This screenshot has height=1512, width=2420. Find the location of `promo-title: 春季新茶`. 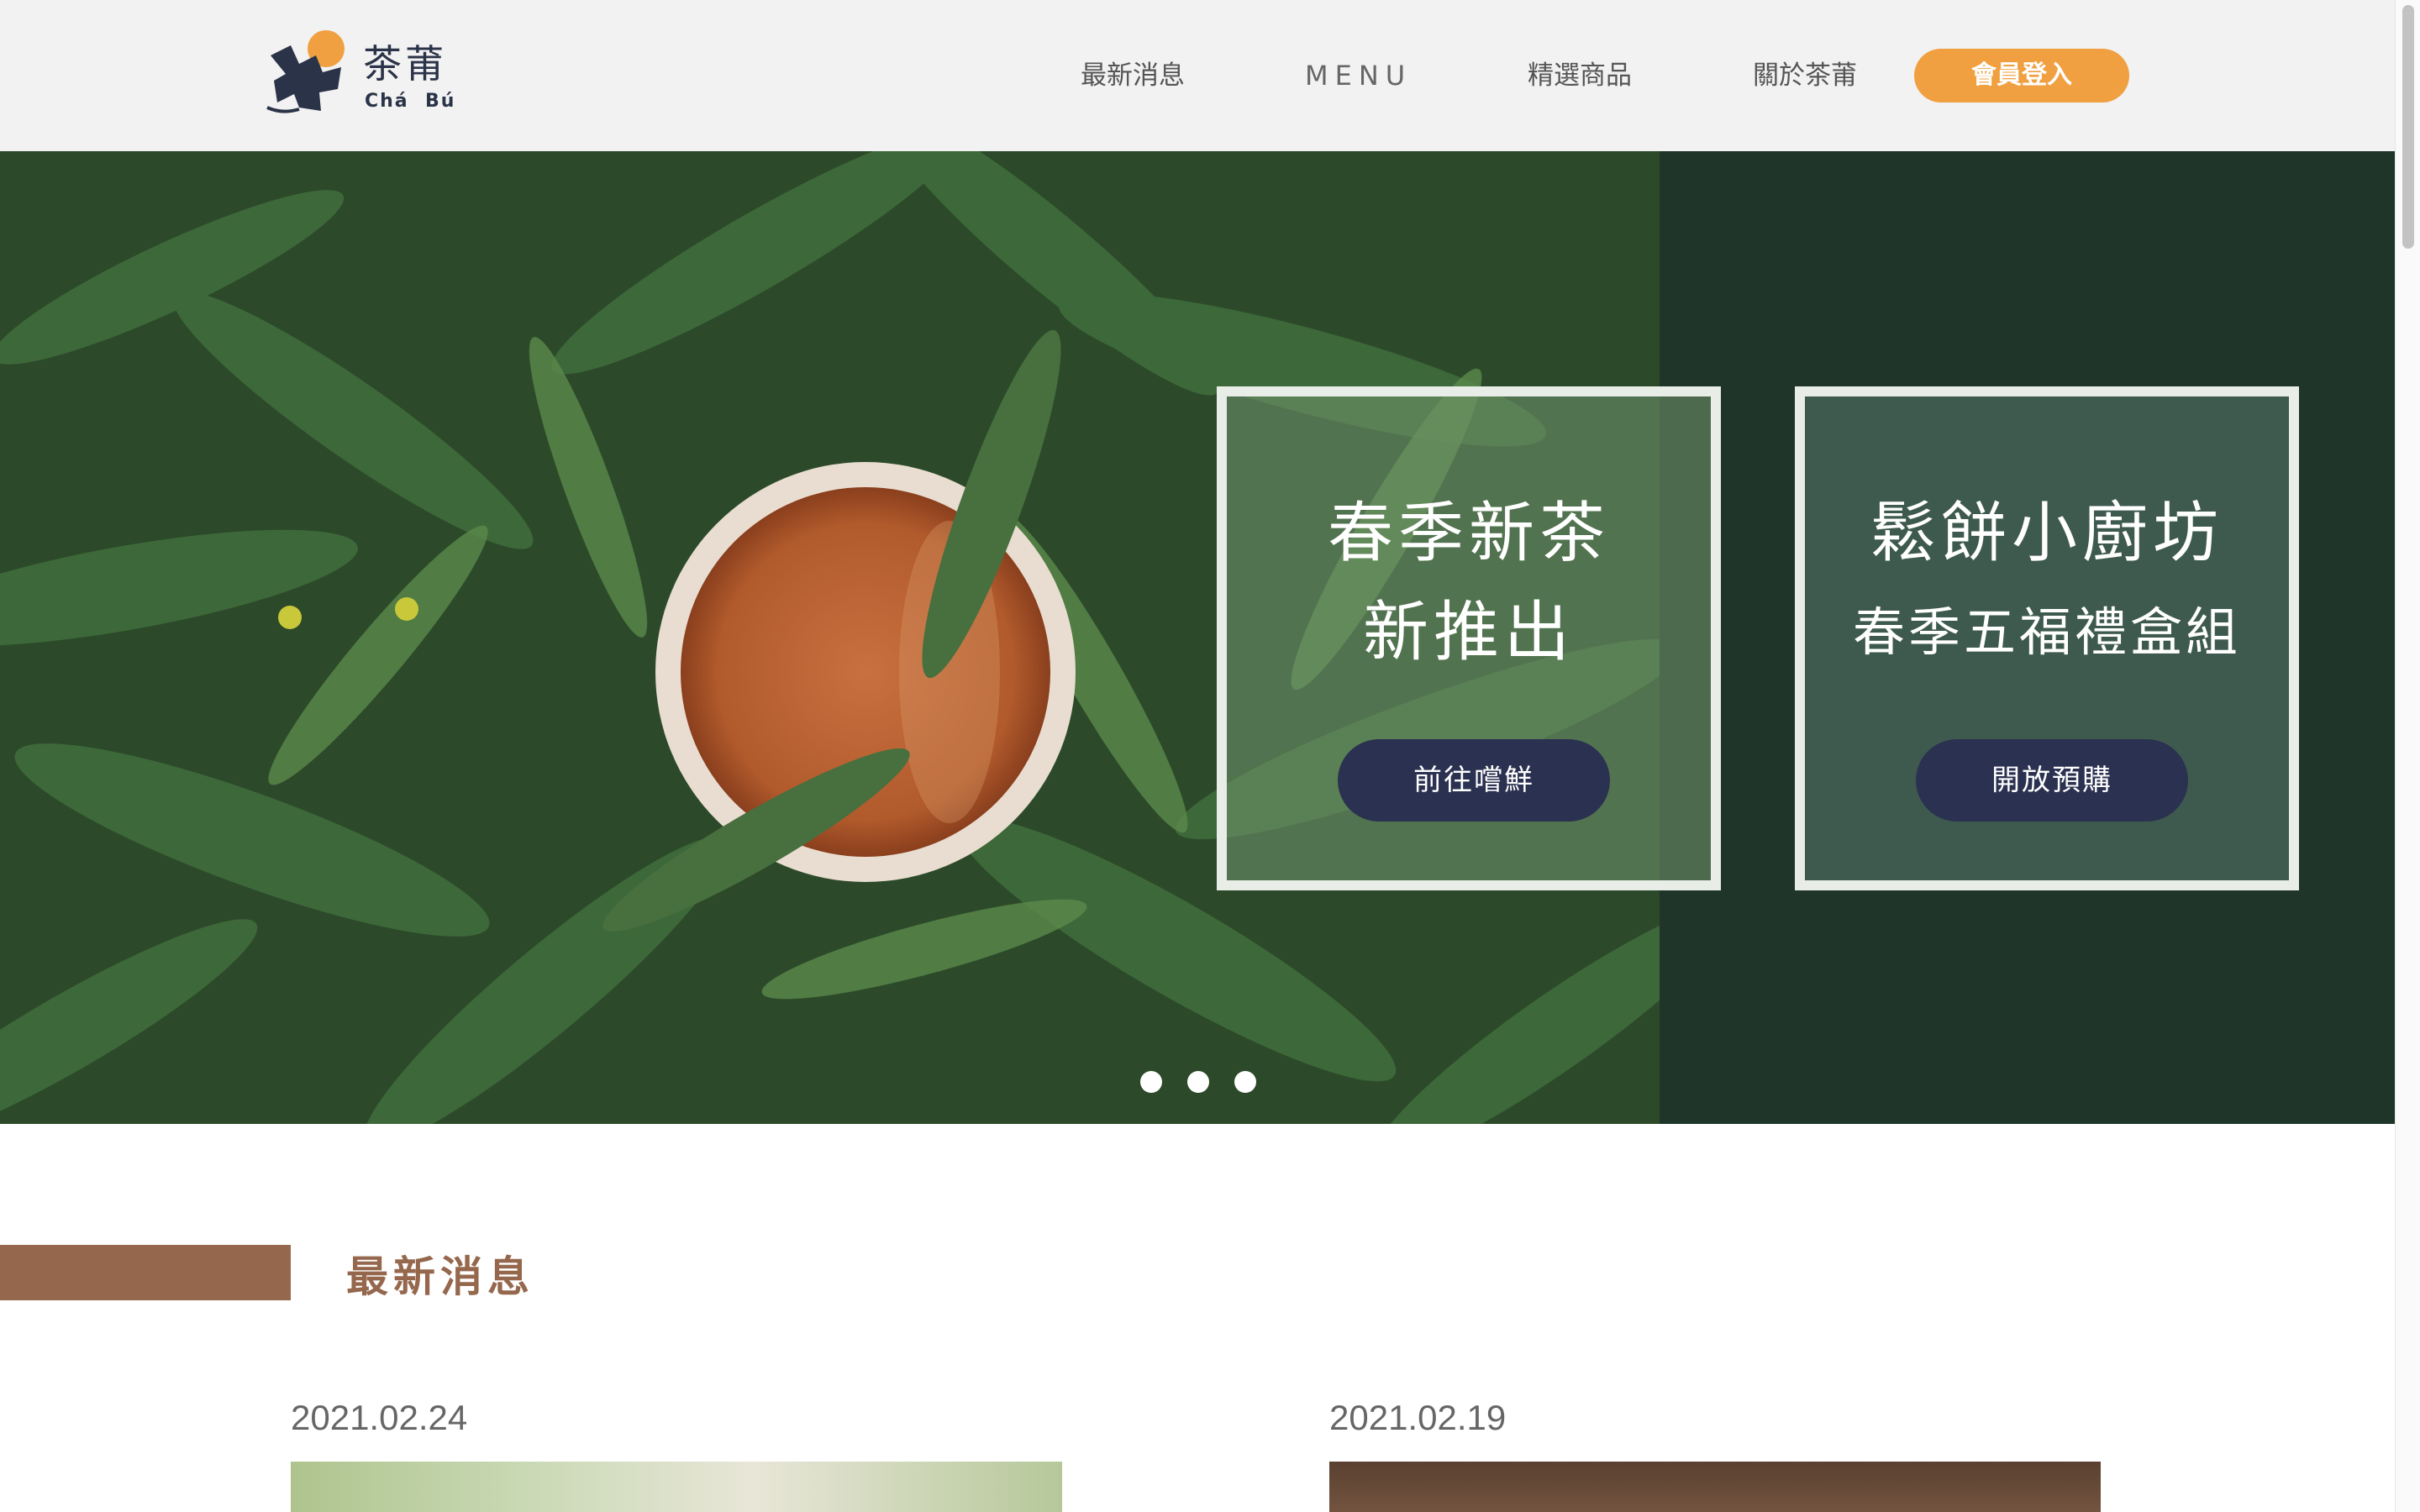

promo-title: 春季新茶 is located at coordinates (1468, 533).